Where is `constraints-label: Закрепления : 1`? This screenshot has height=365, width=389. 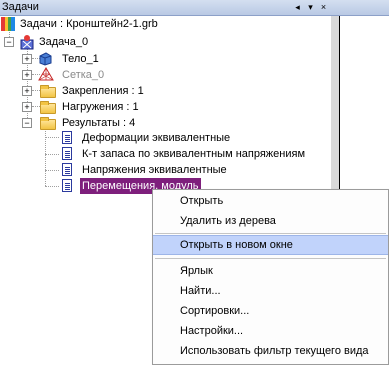 constraints-label: Закрепления : 1 is located at coordinates (103, 91).